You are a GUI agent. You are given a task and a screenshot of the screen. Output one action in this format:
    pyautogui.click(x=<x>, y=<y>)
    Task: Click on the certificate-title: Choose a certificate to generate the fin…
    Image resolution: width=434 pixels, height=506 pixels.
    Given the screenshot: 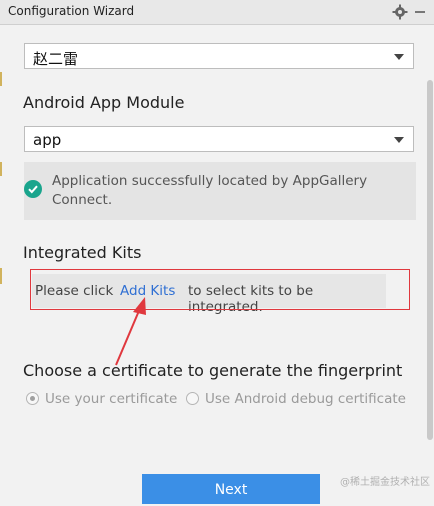 What is the action you would take?
    pyautogui.click(x=213, y=370)
    